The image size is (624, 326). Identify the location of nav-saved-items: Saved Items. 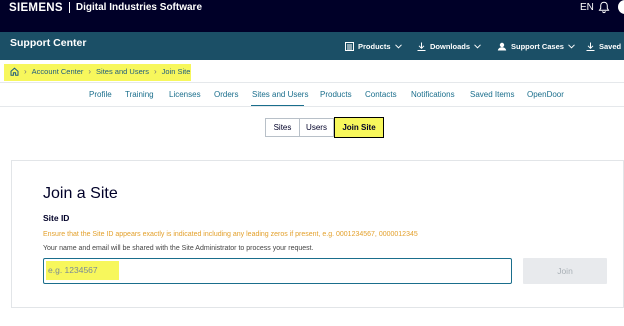
(492, 94).